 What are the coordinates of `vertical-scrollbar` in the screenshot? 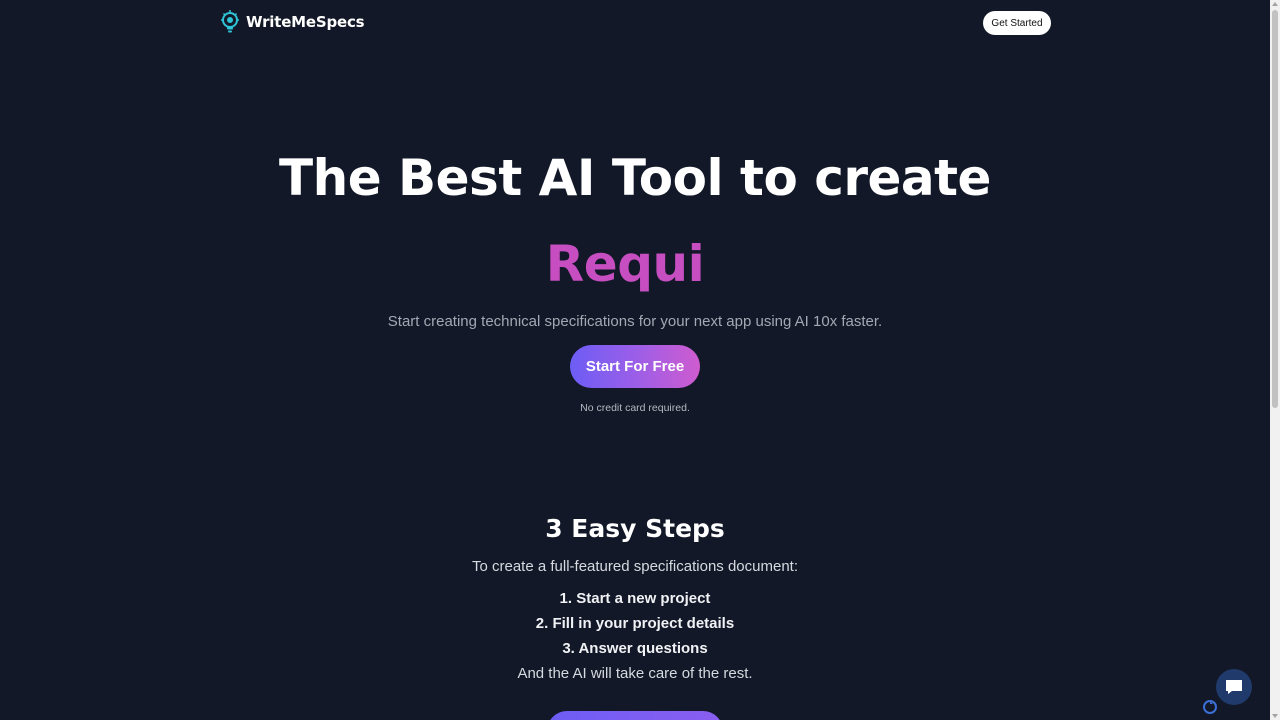 It's located at (1275, 360).